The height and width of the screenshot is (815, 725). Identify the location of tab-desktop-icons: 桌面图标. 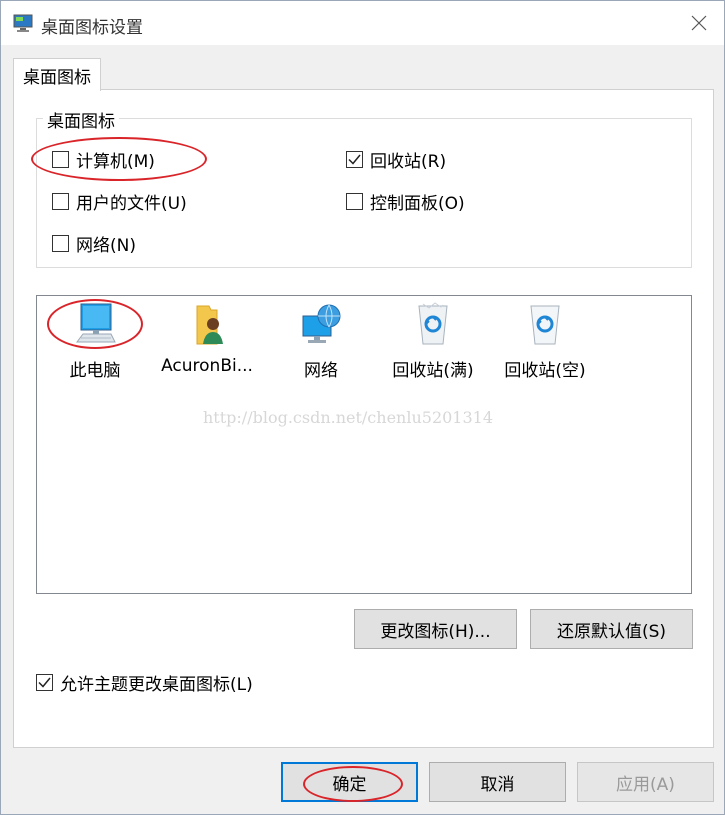
(57, 74).